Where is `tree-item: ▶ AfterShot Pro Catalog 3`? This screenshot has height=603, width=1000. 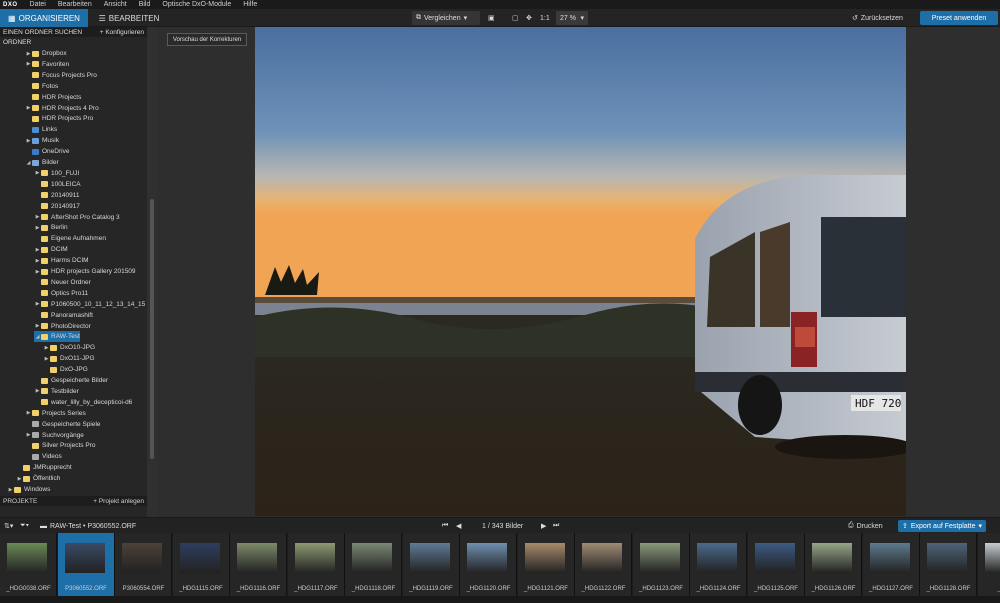
tree-item: ▶ AfterShot Pro Catalog 3 is located at coordinates (77, 217).